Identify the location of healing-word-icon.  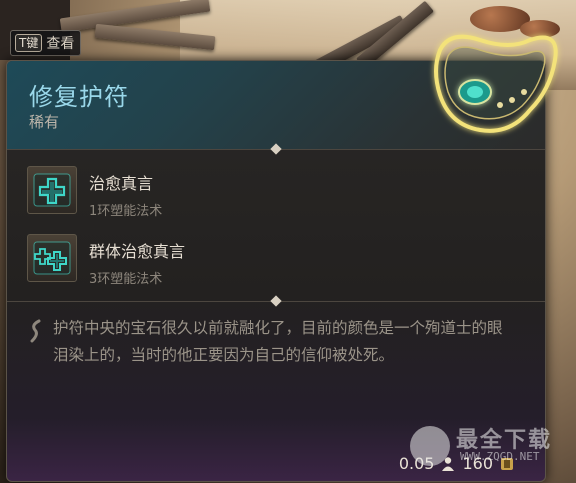
(52, 190).